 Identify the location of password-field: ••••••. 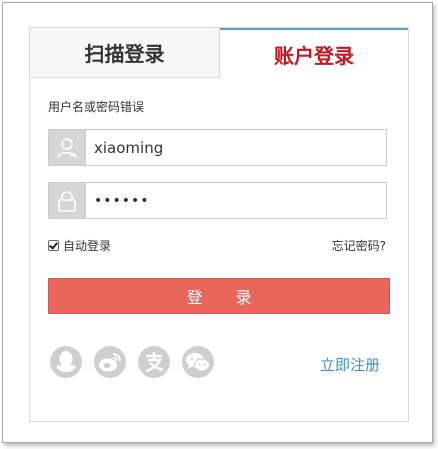
(217, 200).